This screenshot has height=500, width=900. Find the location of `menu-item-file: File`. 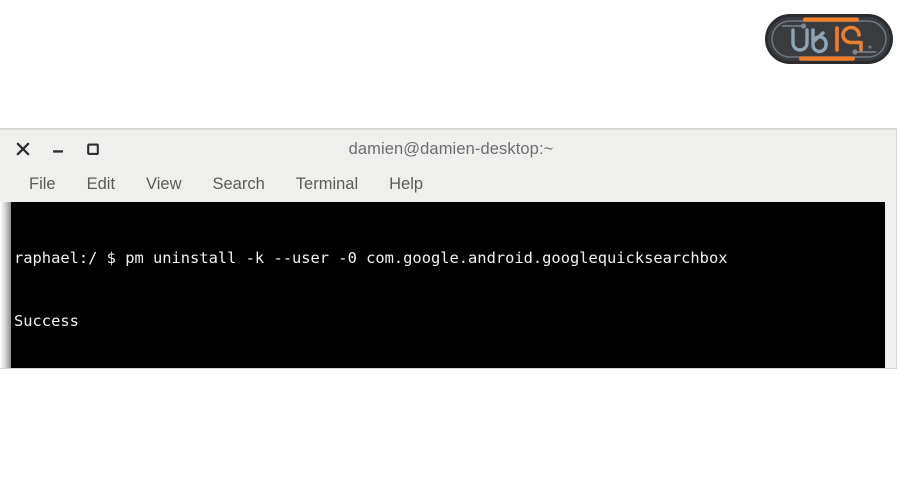

menu-item-file: File is located at coordinates (42, 185).